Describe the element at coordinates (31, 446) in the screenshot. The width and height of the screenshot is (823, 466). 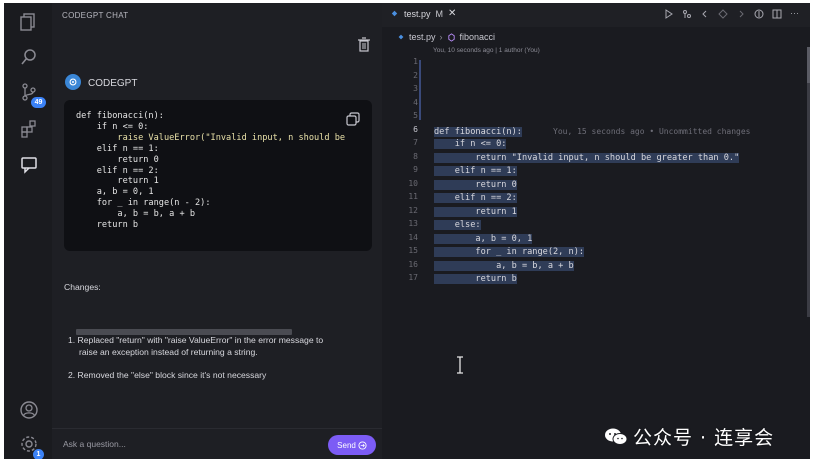
I see `settings-gear-icon: 1` at that location.